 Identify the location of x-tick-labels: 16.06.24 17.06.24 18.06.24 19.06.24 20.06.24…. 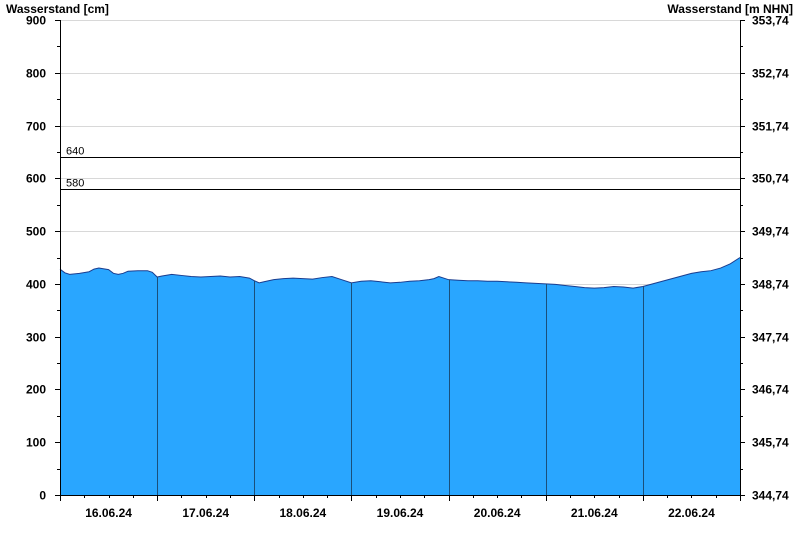
(400, 513).